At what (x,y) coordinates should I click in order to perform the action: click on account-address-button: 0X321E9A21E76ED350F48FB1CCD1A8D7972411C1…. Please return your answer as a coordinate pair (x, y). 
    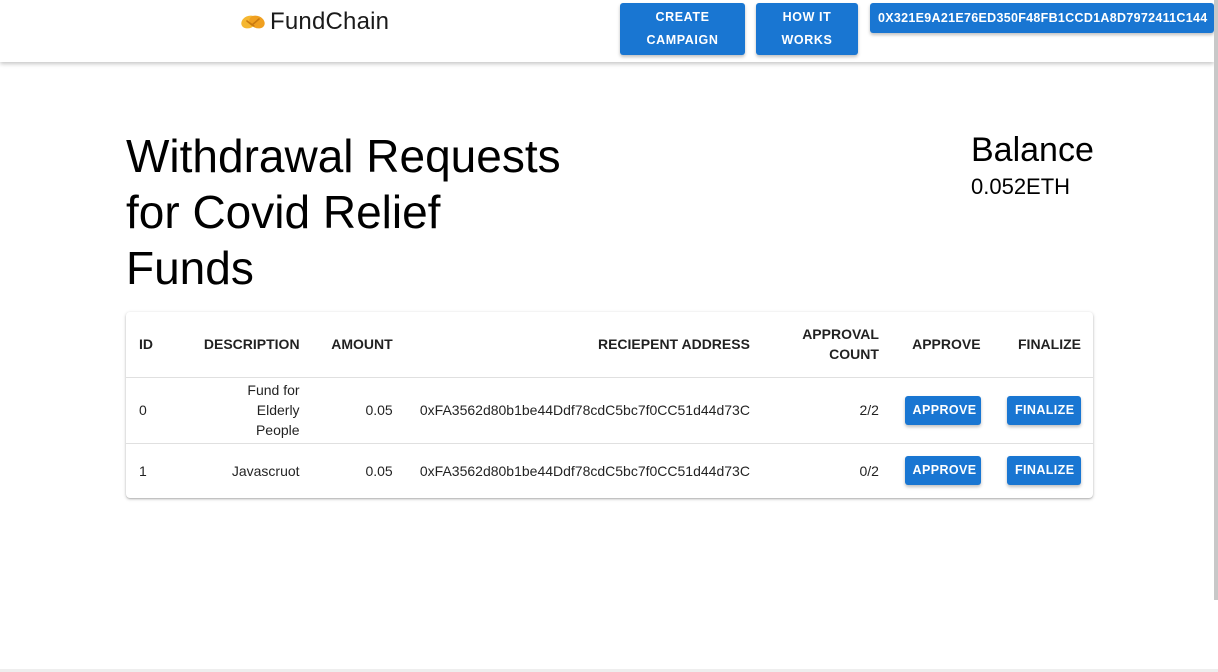
    Looking at the image, I should click on (1042, 18).